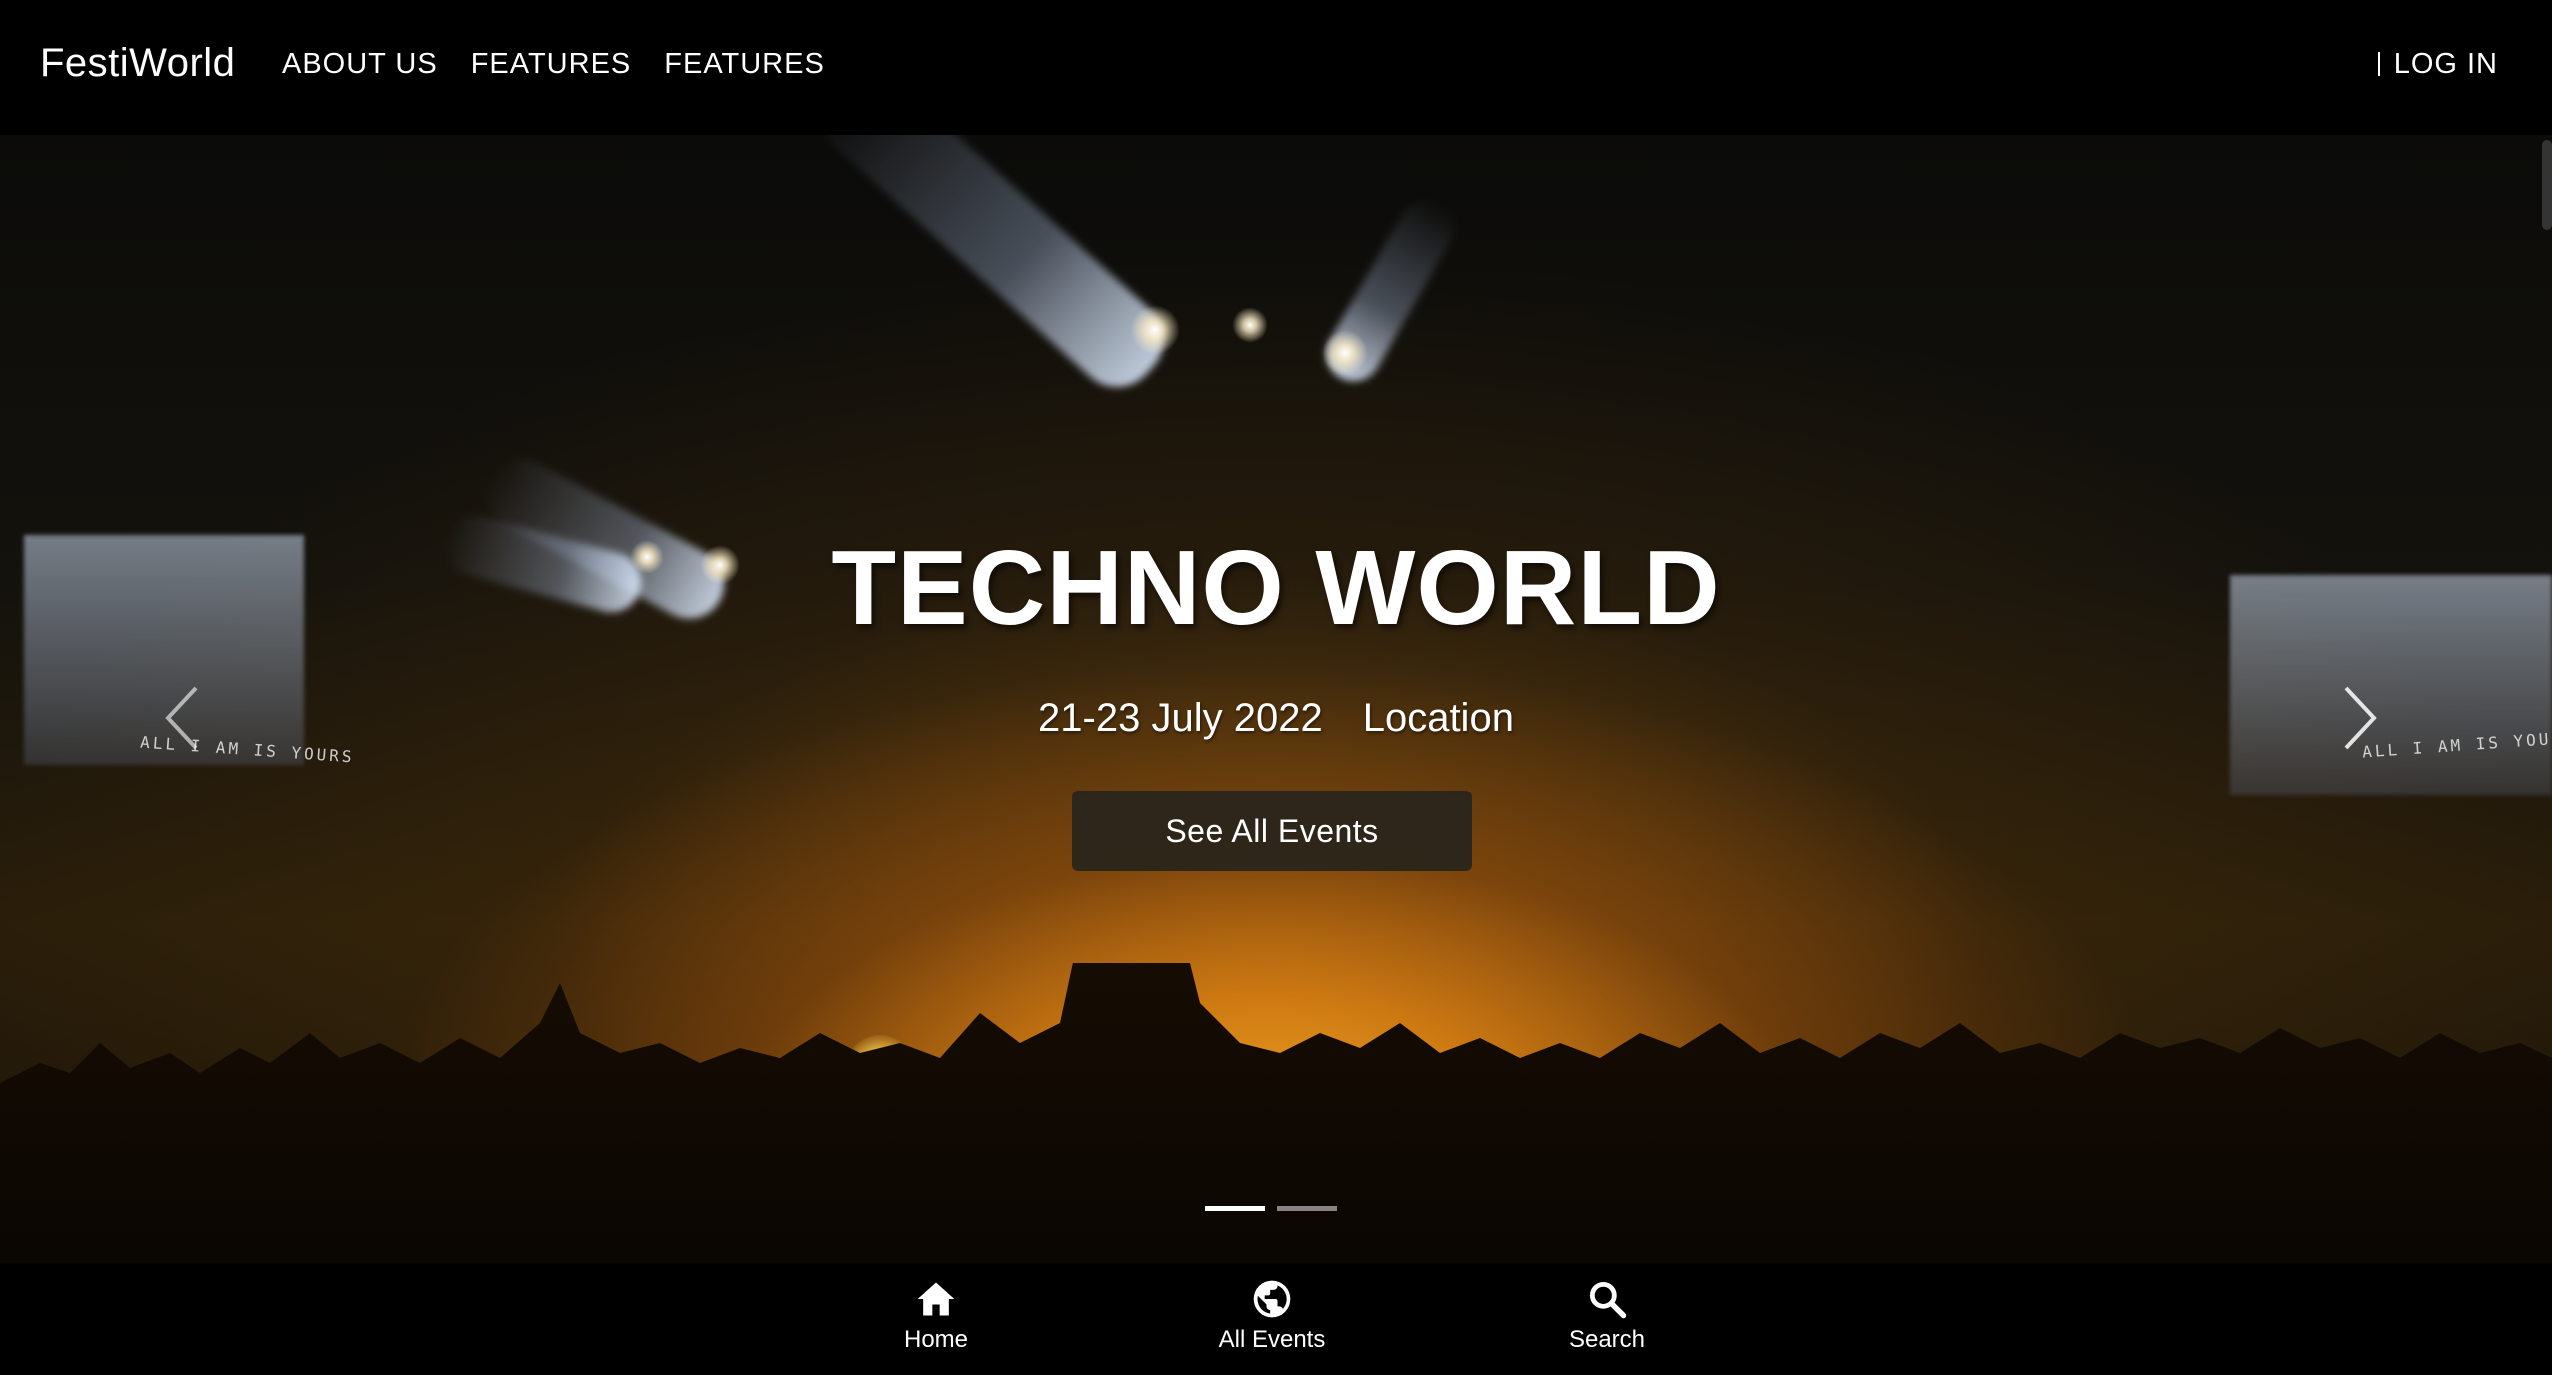  What do you see at coordinates (744, 64) in the screenshot?
I see `nav-features-2: FEATURES` at bounding box center [744, 64].